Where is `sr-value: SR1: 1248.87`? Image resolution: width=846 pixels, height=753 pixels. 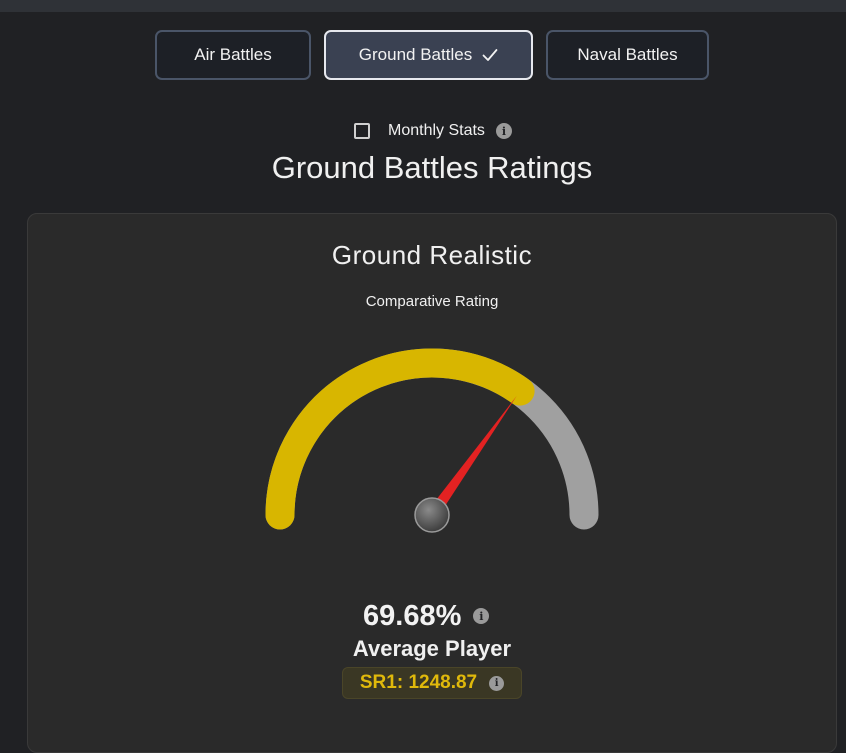 sr-value: SR1: 1248.87 is located at coordinates (418, 682).